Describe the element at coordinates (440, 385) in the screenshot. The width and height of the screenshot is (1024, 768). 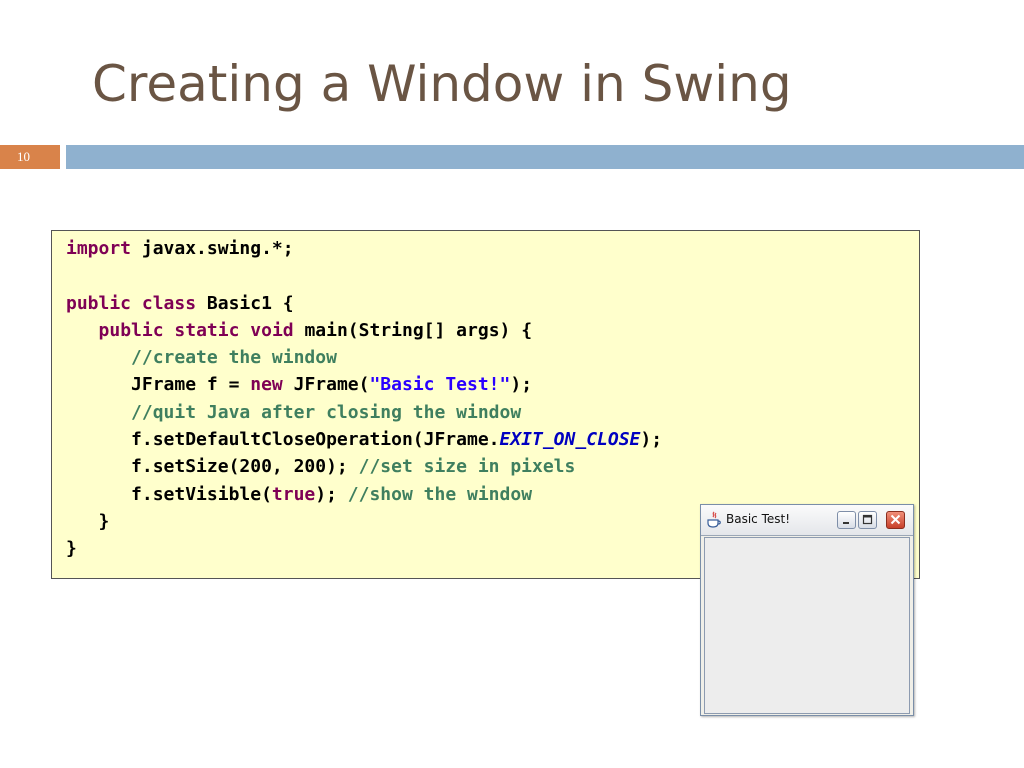
I see `code-string: "Basic Test!"` at that location.